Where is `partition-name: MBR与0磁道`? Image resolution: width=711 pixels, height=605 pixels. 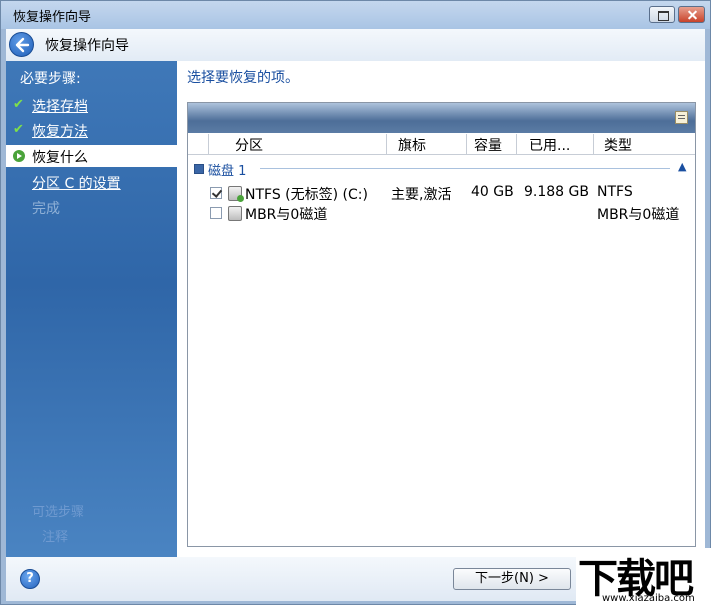 partition-name: MBR与0磁道 is located at coordinates (286, 215).